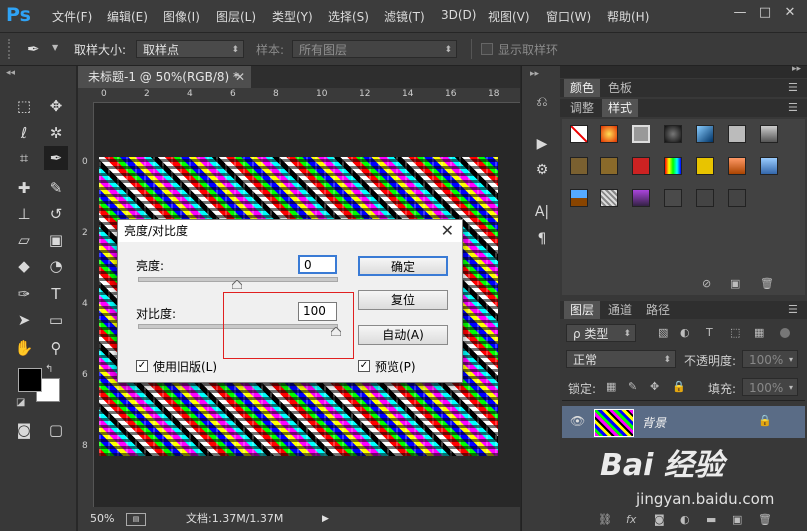 The image size is (807, 531). What do you see at coordinates (632, 386) in the screenshot?
I see `lock-pixels-icon: ✎` at bounding box center [632, 386].